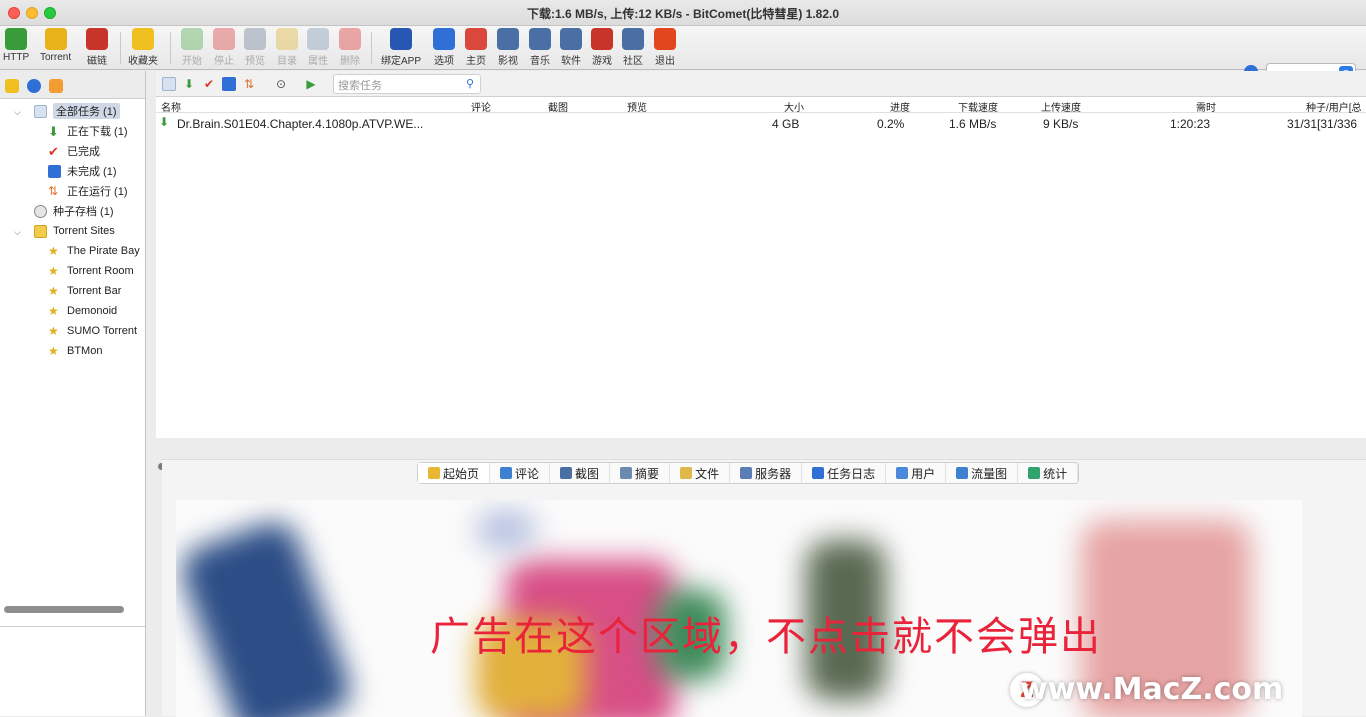 This screenshot has width=1366, height=717. What do you see at coordinates (508, 39) in the screenshot?
I see `video-icon` at bounding box center [508, 39].